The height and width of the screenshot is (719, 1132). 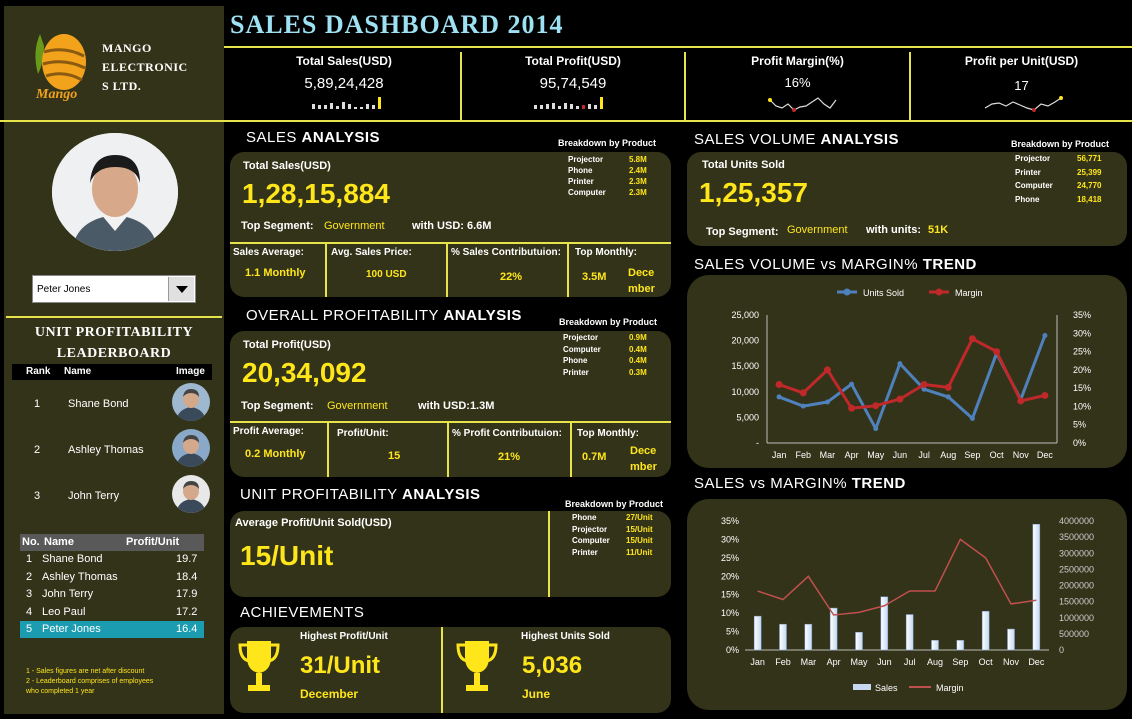 What do you see at coordinates (568, 103) in the screenshot?
I see `sparkbar` at bounding box center [568, 103].